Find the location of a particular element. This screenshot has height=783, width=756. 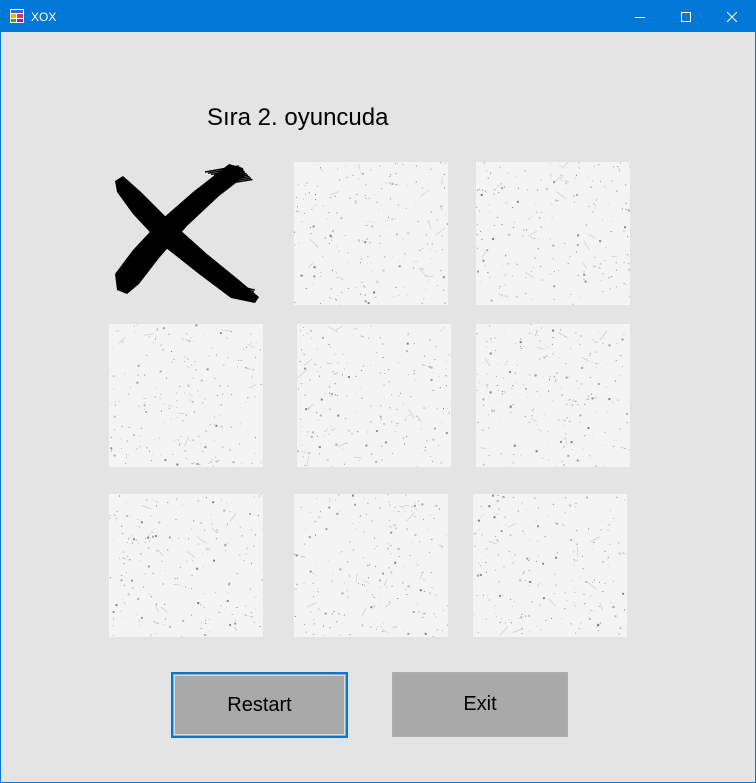

close-button is located at coordinates (732, 16).